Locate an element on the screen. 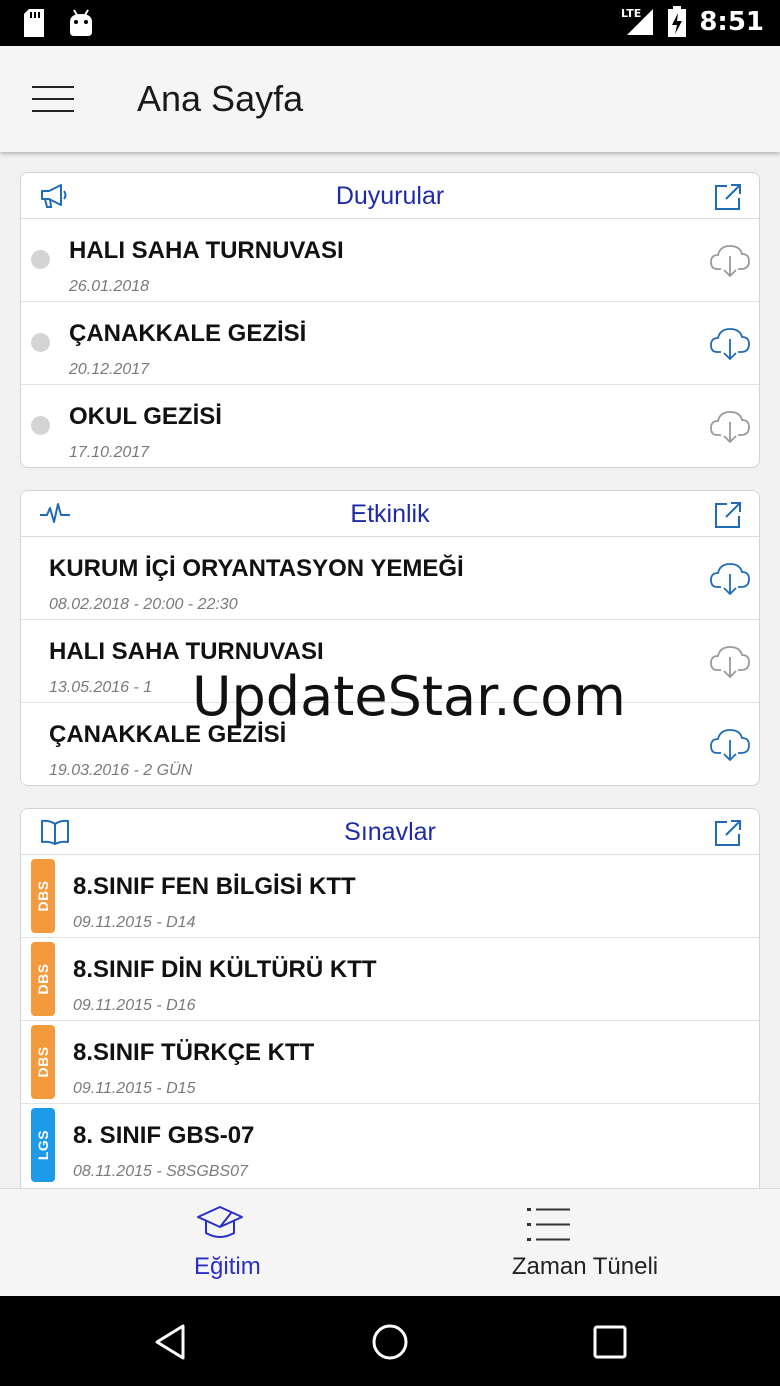  tab-egitim: Eğitim is located at coordinates (230, 1243).